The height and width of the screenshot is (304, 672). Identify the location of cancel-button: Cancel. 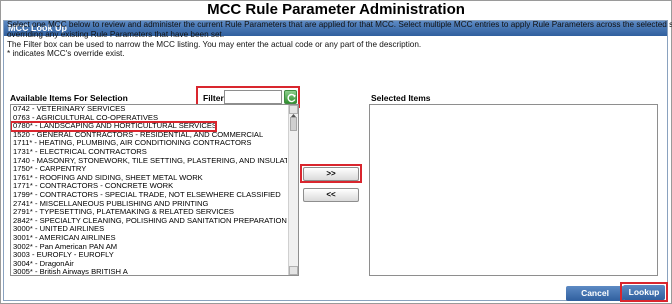
(595, 293).